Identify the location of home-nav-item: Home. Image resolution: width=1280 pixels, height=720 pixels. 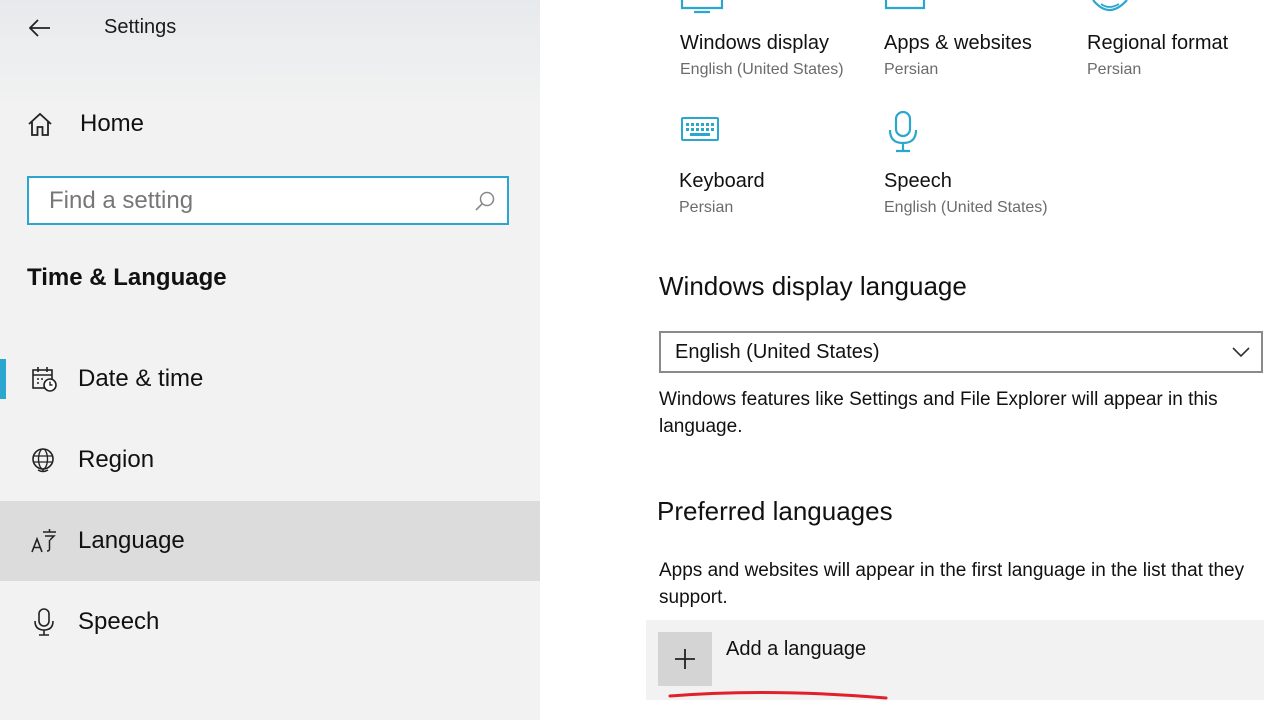
(85, 124).